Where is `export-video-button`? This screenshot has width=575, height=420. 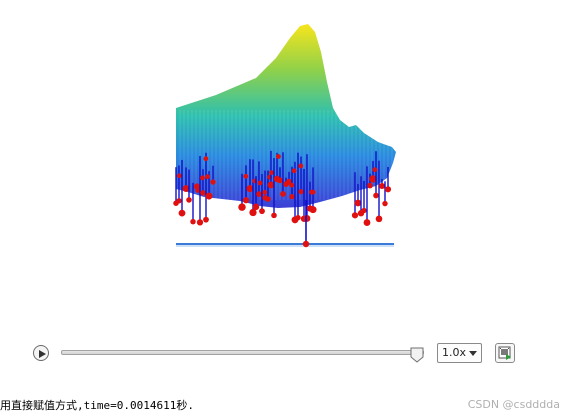 export-video-button is located at coordinates (505, 353).